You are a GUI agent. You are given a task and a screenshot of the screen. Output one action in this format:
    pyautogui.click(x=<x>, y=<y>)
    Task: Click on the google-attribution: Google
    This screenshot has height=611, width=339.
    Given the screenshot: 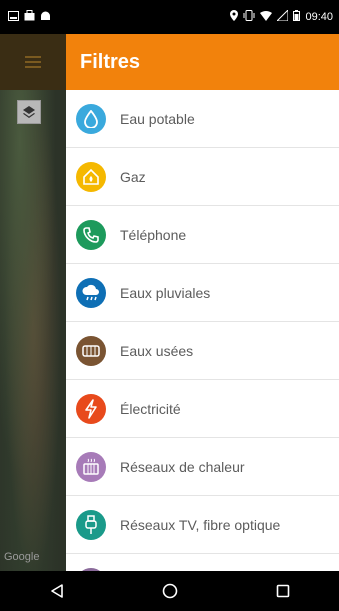 What is the action you would take?
    pyautogui.click(x=22, y=557)
    